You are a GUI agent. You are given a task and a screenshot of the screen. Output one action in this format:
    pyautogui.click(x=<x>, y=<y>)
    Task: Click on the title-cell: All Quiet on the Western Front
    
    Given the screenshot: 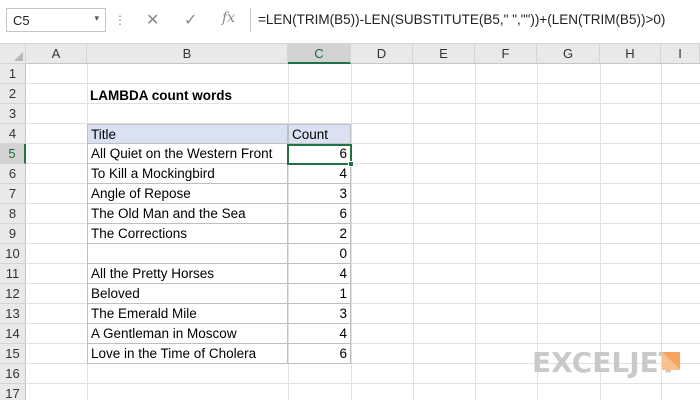 What is the action you would take?
    pyautogui.click(x=187, y=154)
    